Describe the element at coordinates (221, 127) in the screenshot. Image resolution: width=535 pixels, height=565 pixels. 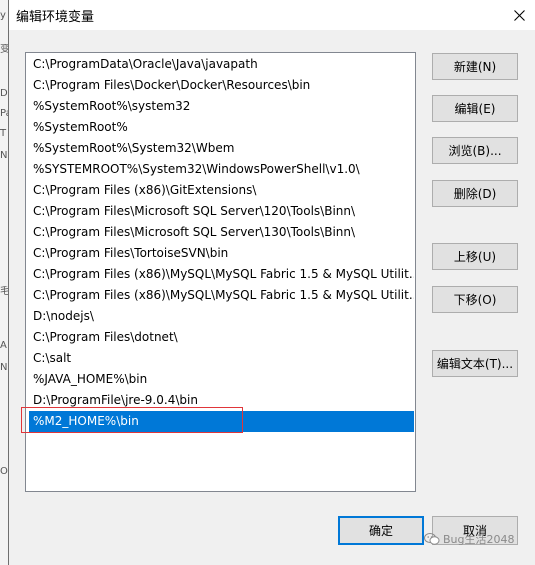
I see `list-item: %SystemRoot%` at that location.